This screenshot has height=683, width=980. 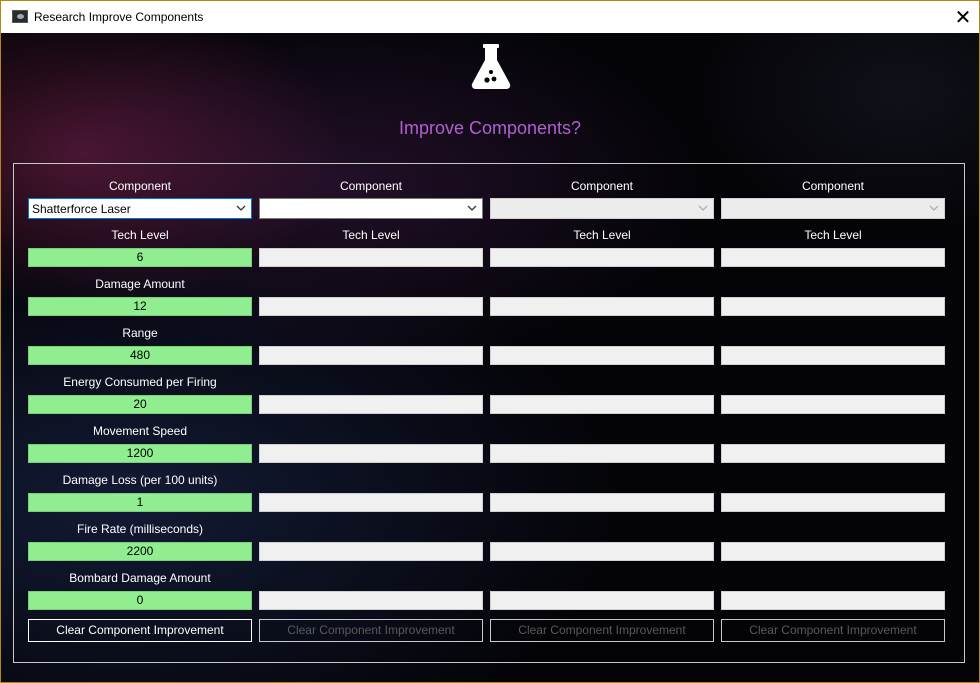 I want to click on stat-value-range: 480, so click(x=140, y=355).